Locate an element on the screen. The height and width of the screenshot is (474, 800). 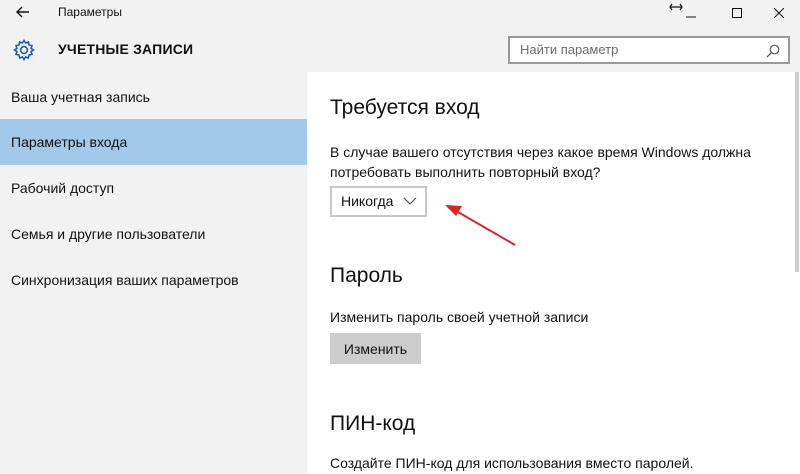
sidebar-item-label: Параметры входа is located at coordinates (69, 142).